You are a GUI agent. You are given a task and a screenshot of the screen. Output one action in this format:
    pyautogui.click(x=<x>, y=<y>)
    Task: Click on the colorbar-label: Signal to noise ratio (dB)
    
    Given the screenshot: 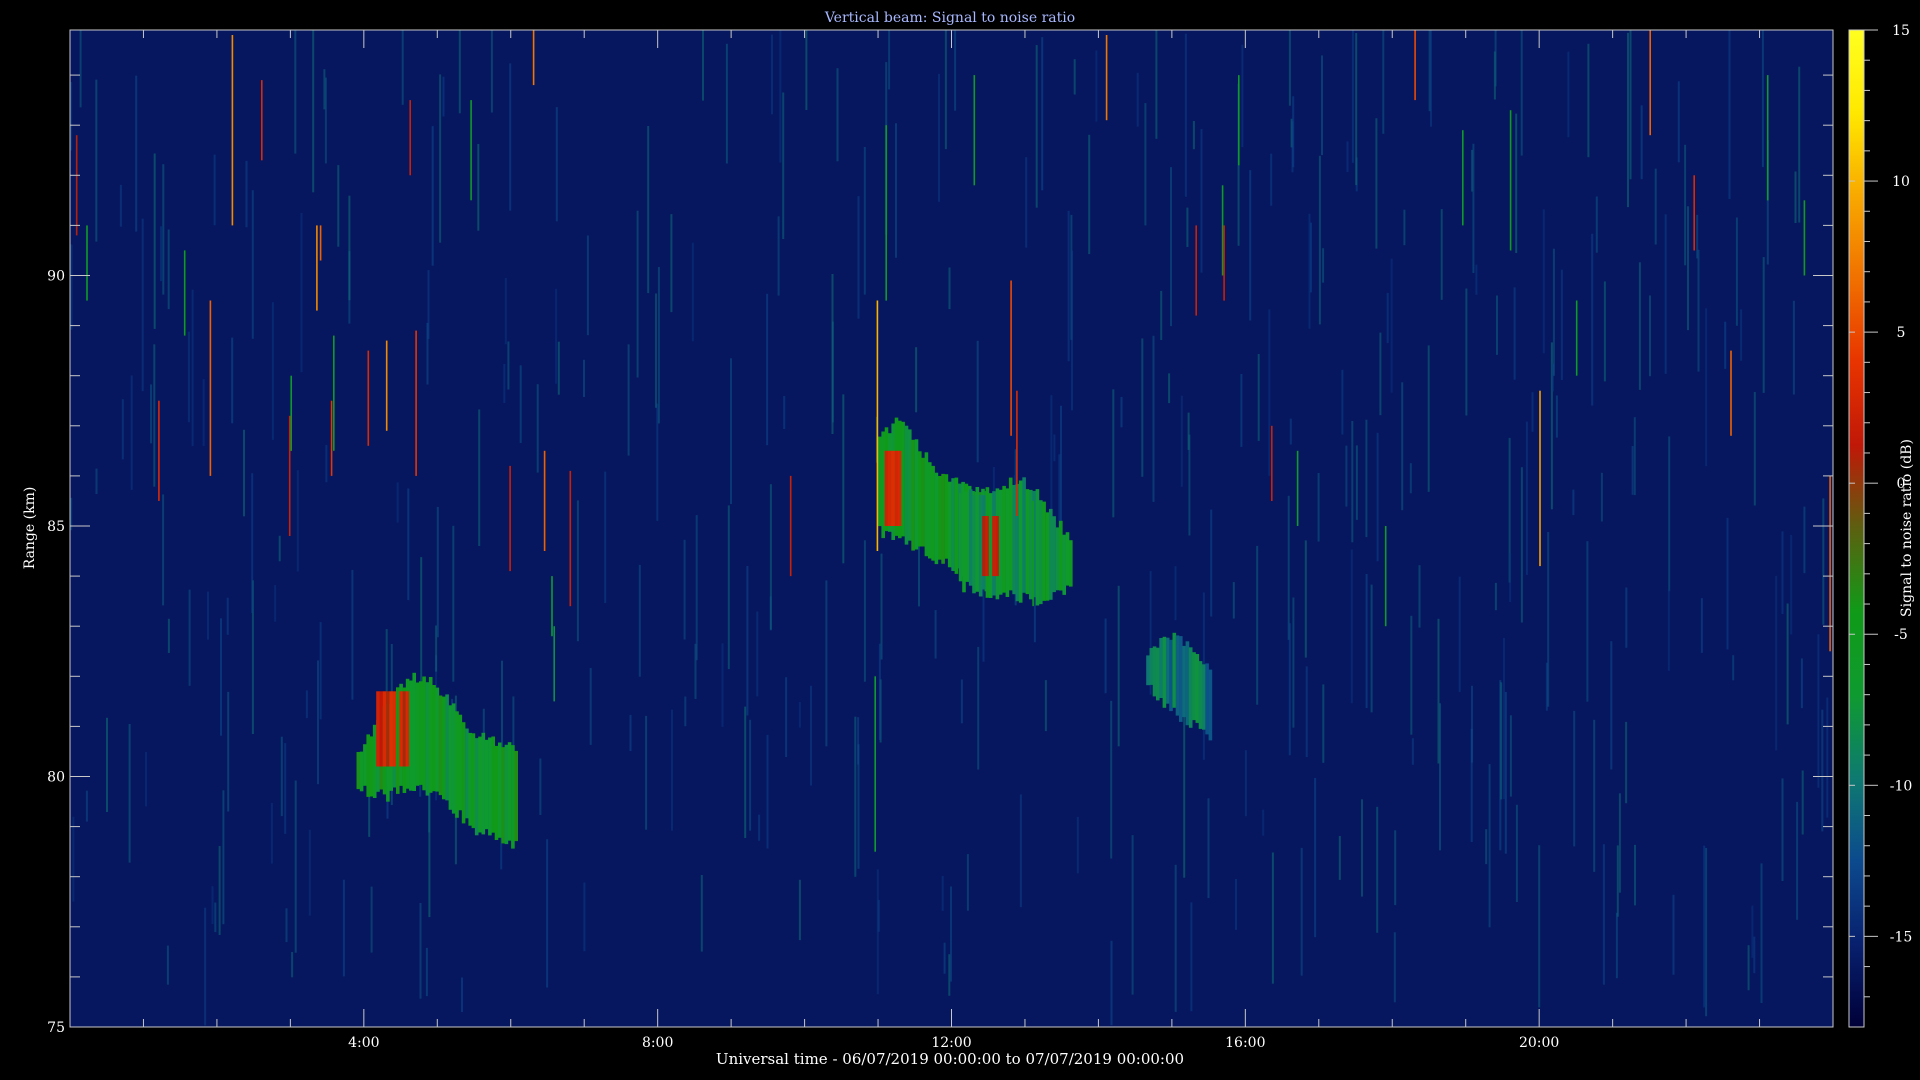 What is the action you would take?
    pyautogui.click(x=1907, y=528)
    